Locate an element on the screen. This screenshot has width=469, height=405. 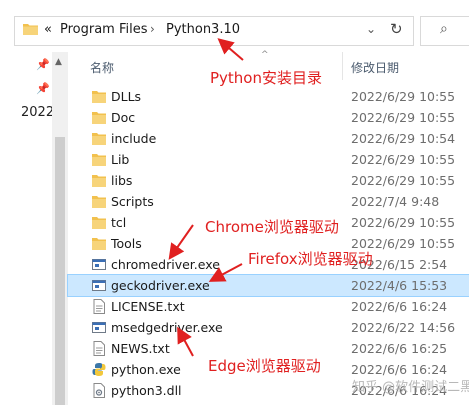
annotation-python-dir: Python安装目录 is located at coordinates (266, 78).